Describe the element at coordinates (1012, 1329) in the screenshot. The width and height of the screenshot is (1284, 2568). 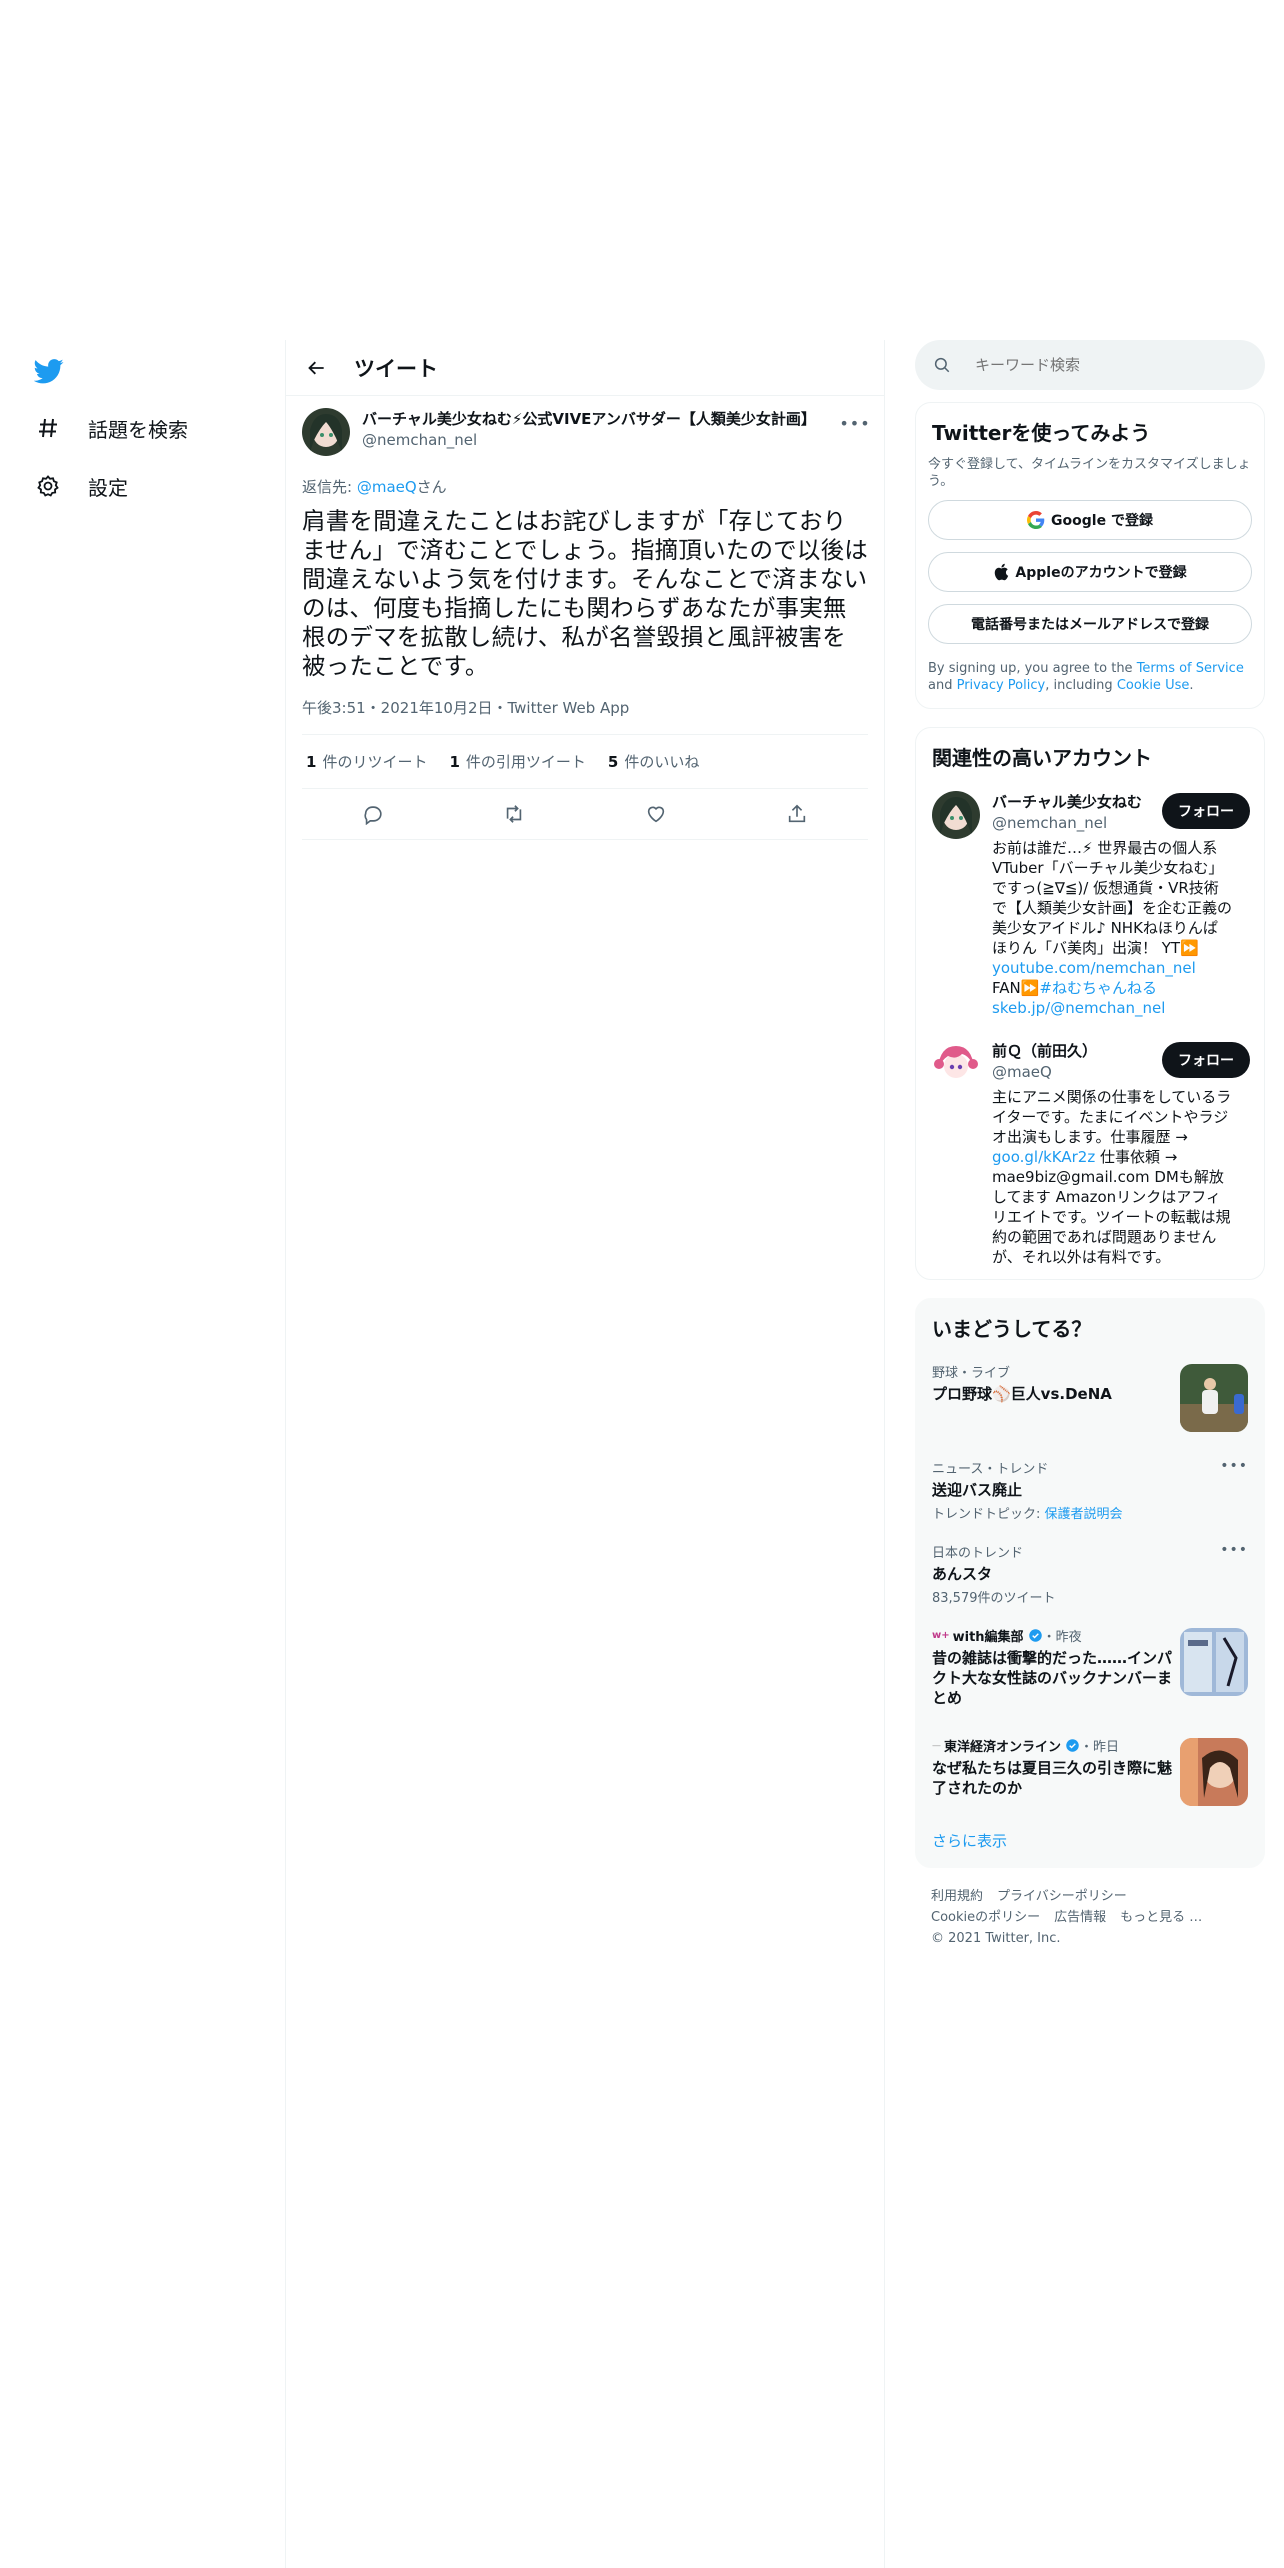
I see `trends-title: いまどうしてる？` at that location.